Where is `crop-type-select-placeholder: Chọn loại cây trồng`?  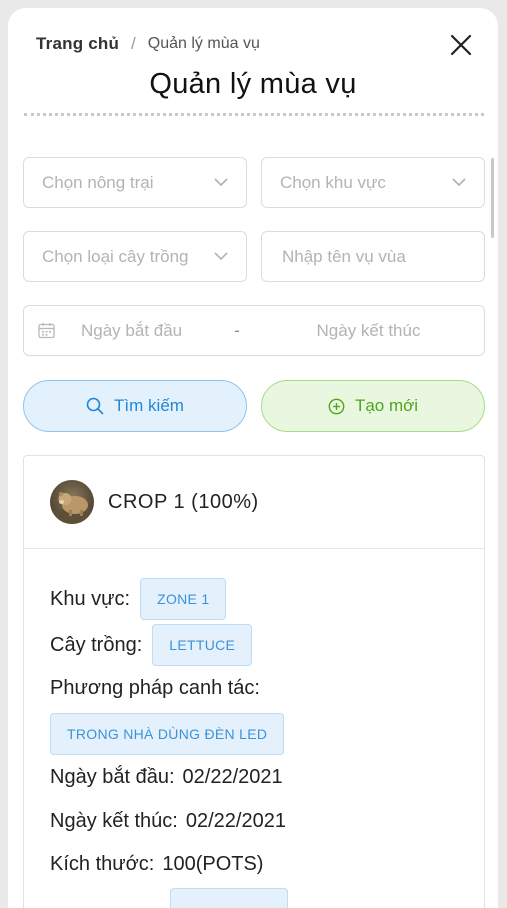
crop-type-select-placeholder: Chọn loại cây trồng is located at coordinates (115, 256).